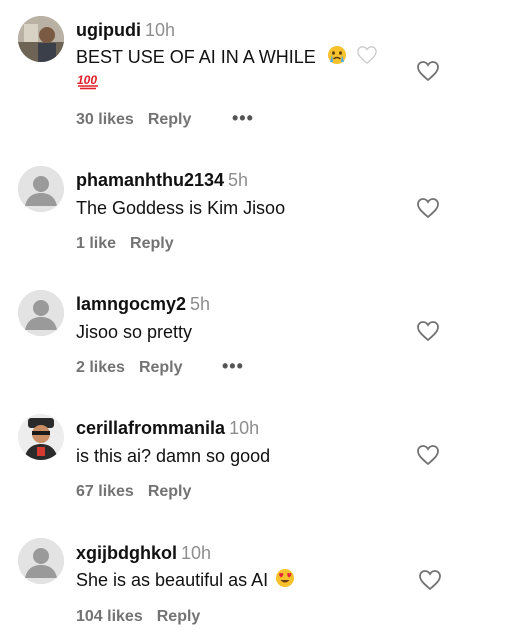 This screenshot has height=640, width=512. I want to click on comment-text: BEST USE OF AI IN A WHILE, so click(227, 58).